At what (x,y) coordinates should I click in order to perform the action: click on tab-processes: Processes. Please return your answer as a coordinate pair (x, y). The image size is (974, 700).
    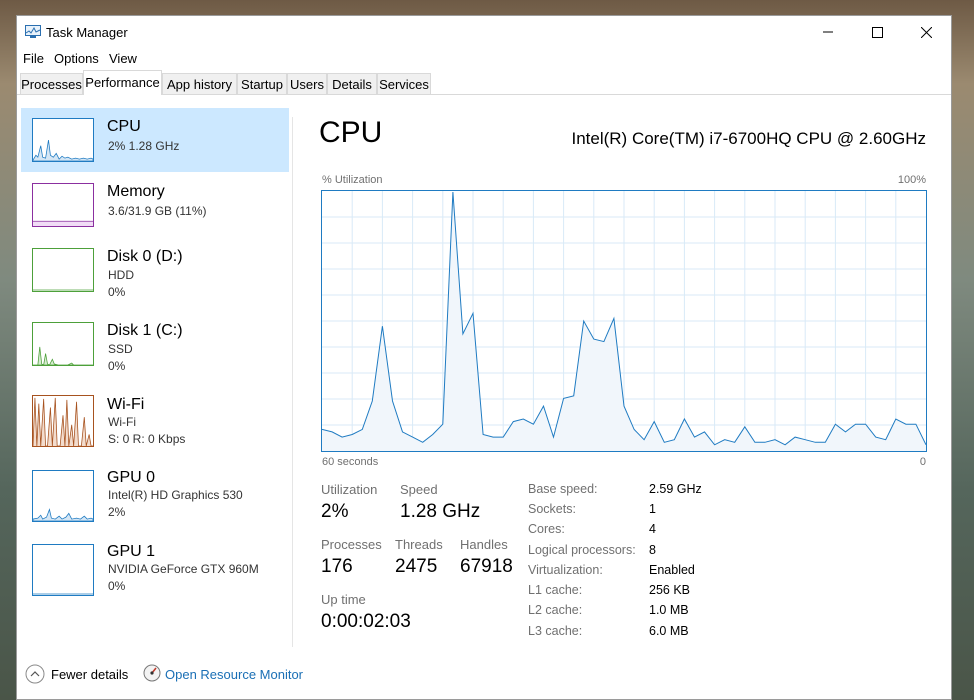
    Looking at the image, I should click on (51, 83).